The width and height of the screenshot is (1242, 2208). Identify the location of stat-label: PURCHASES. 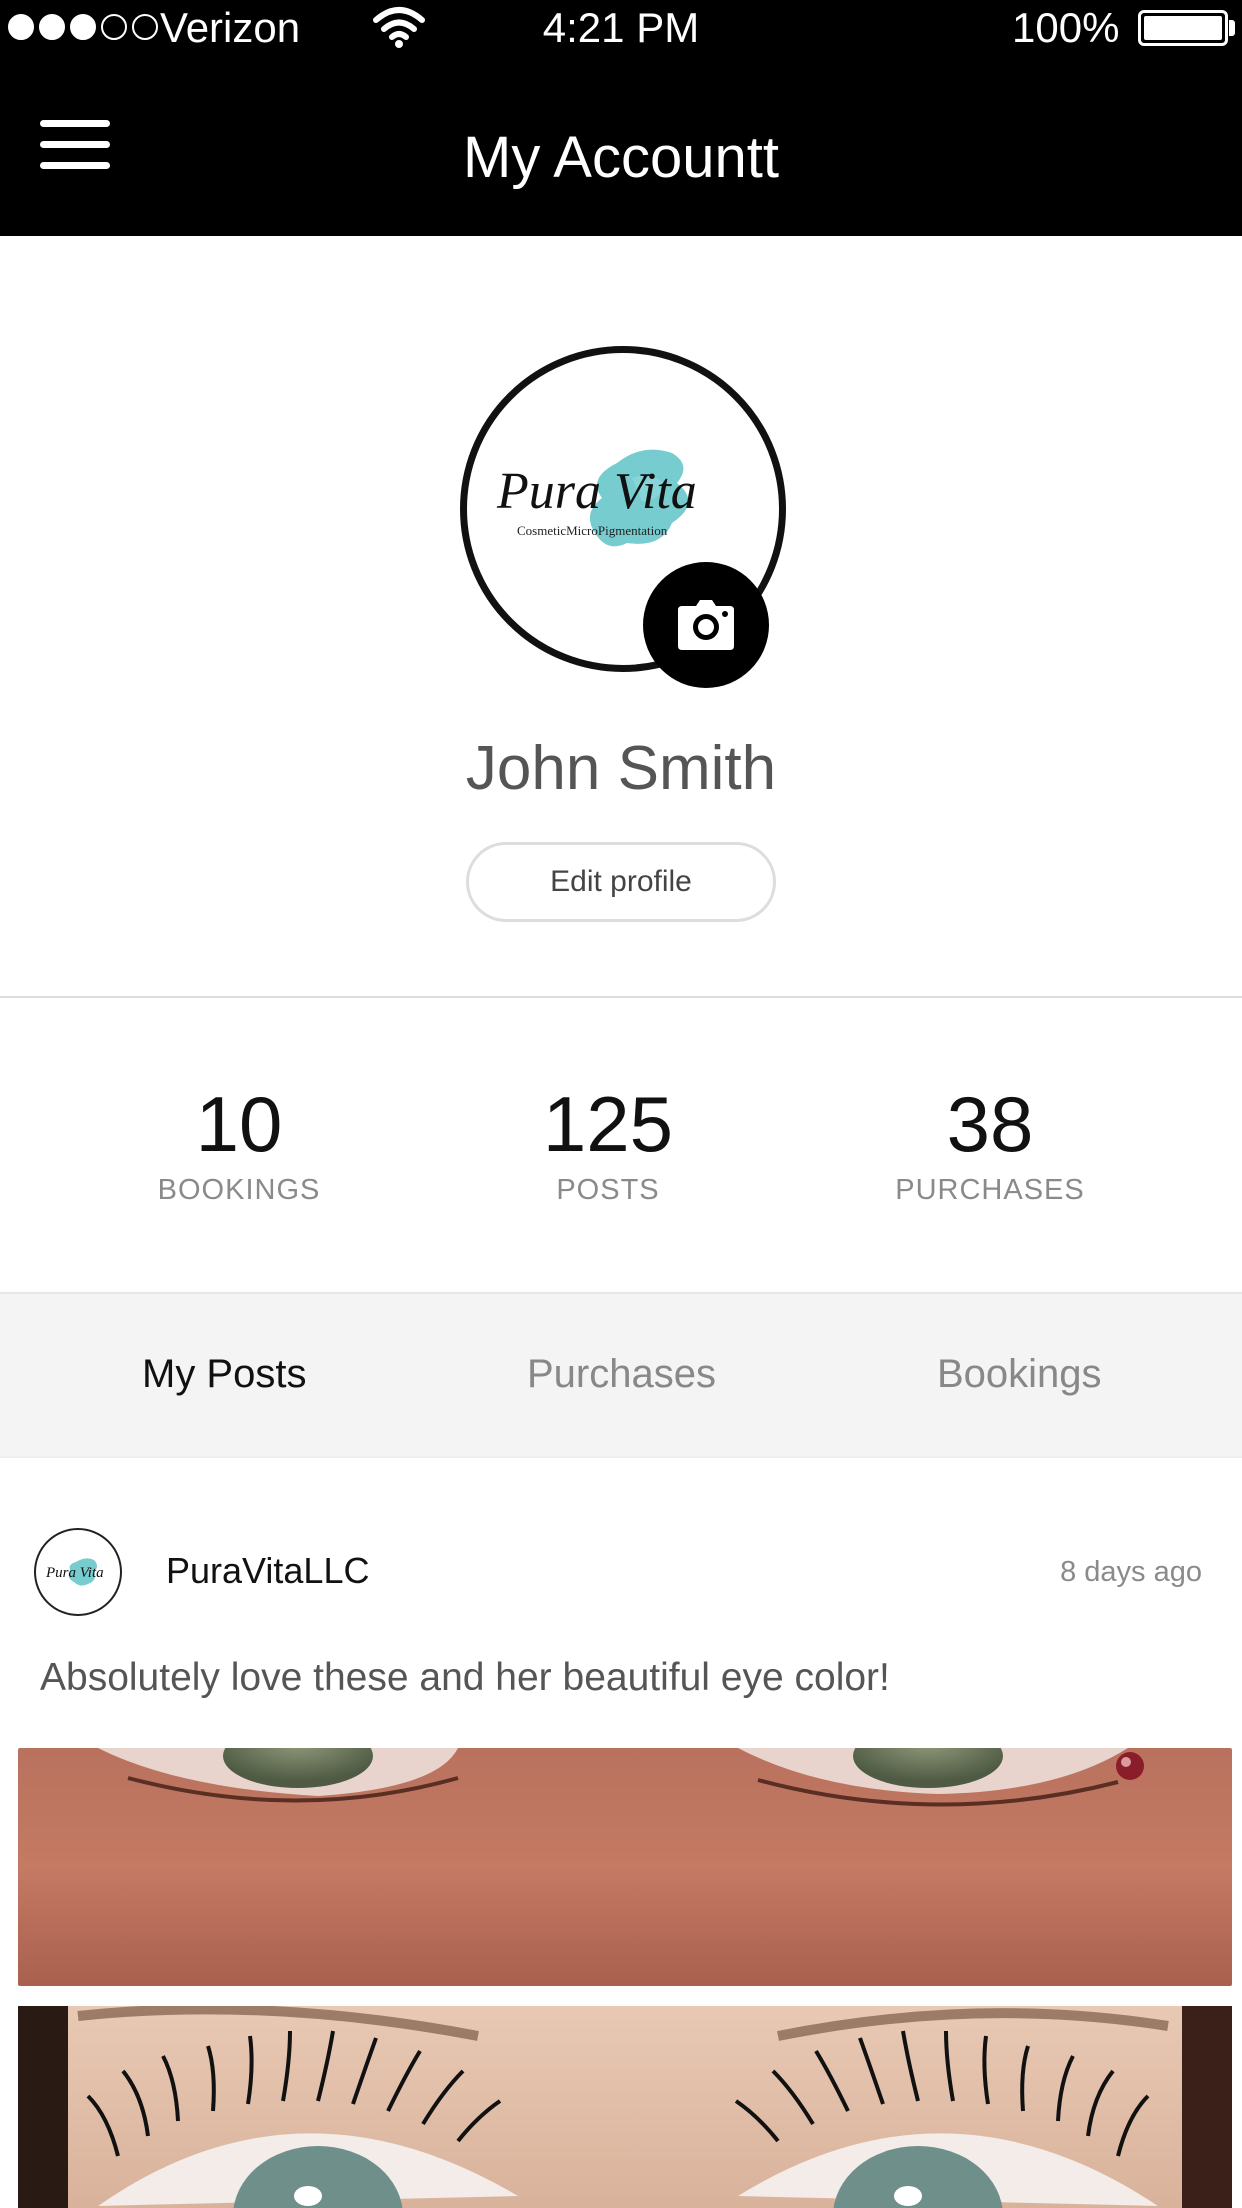
(990, 1190).